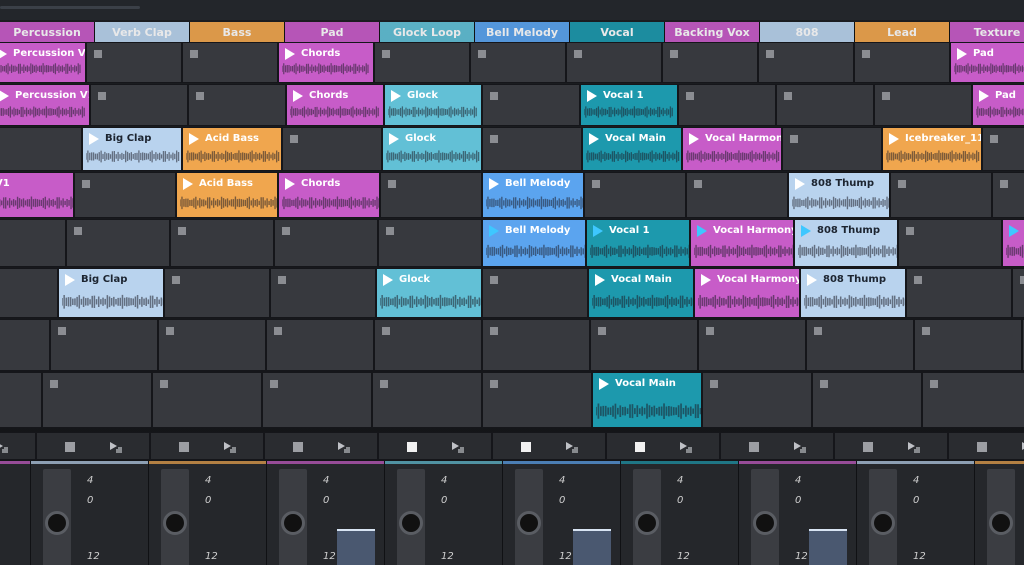 This screenshot has width=1024, height=565. I want to click on clip: Bell Melody, so click(534, 243).